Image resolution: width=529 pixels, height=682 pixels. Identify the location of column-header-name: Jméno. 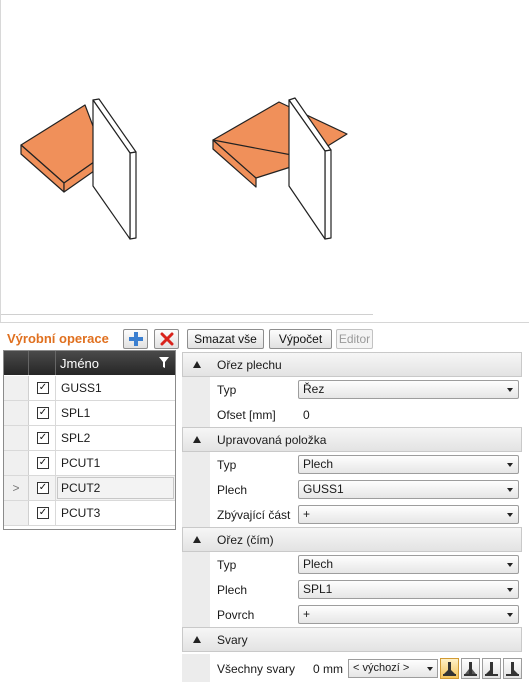
(79, 363).